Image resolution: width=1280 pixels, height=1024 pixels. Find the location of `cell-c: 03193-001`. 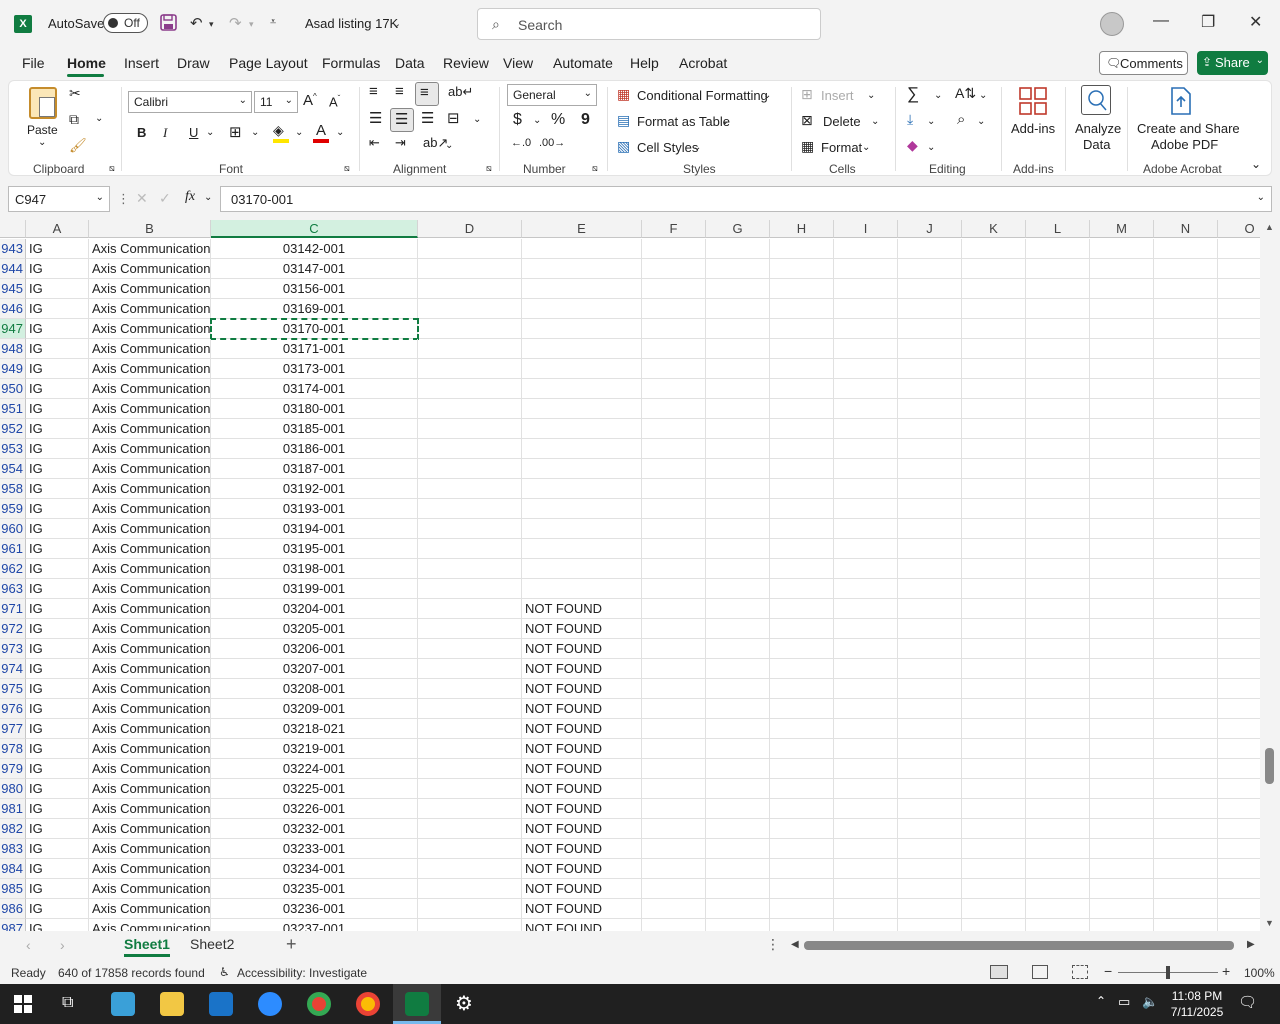

cell-c: 03193-001 is located at coordinates (314, 509).